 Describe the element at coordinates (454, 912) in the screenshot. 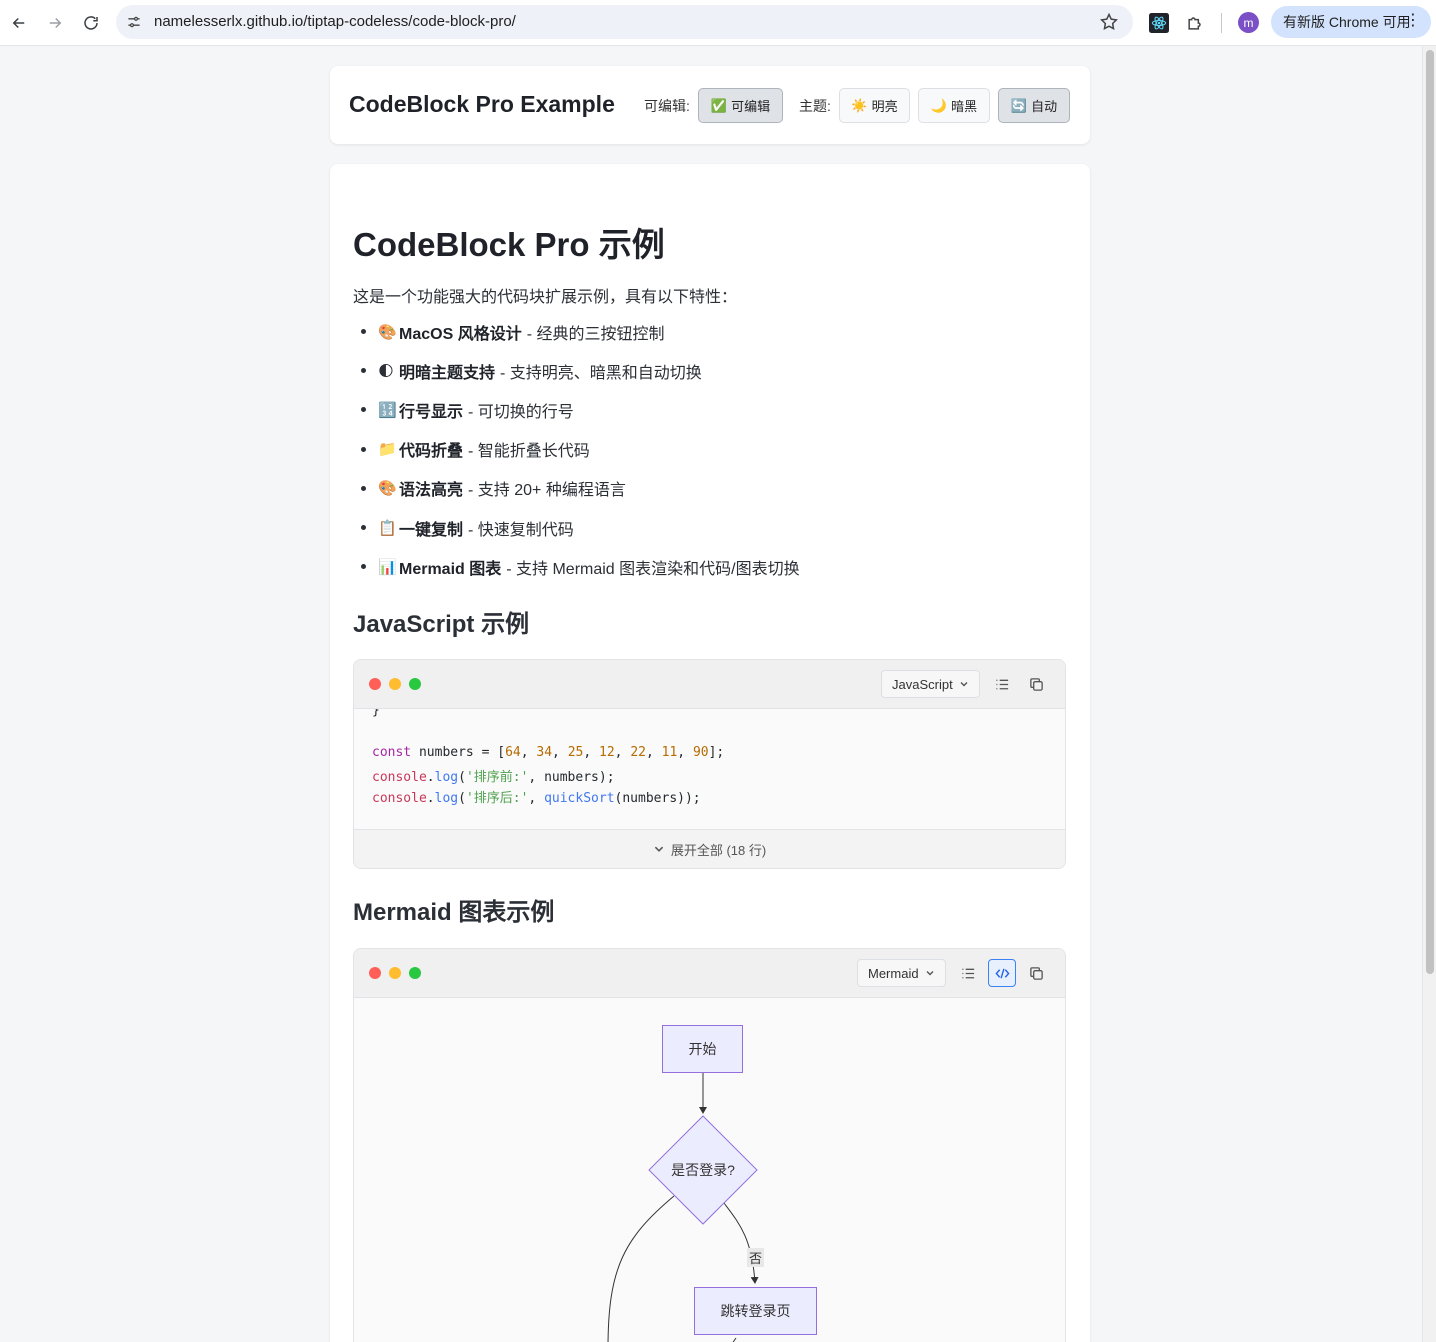

I see `mermaid-heading: Mermaid 图表示例` at that location.